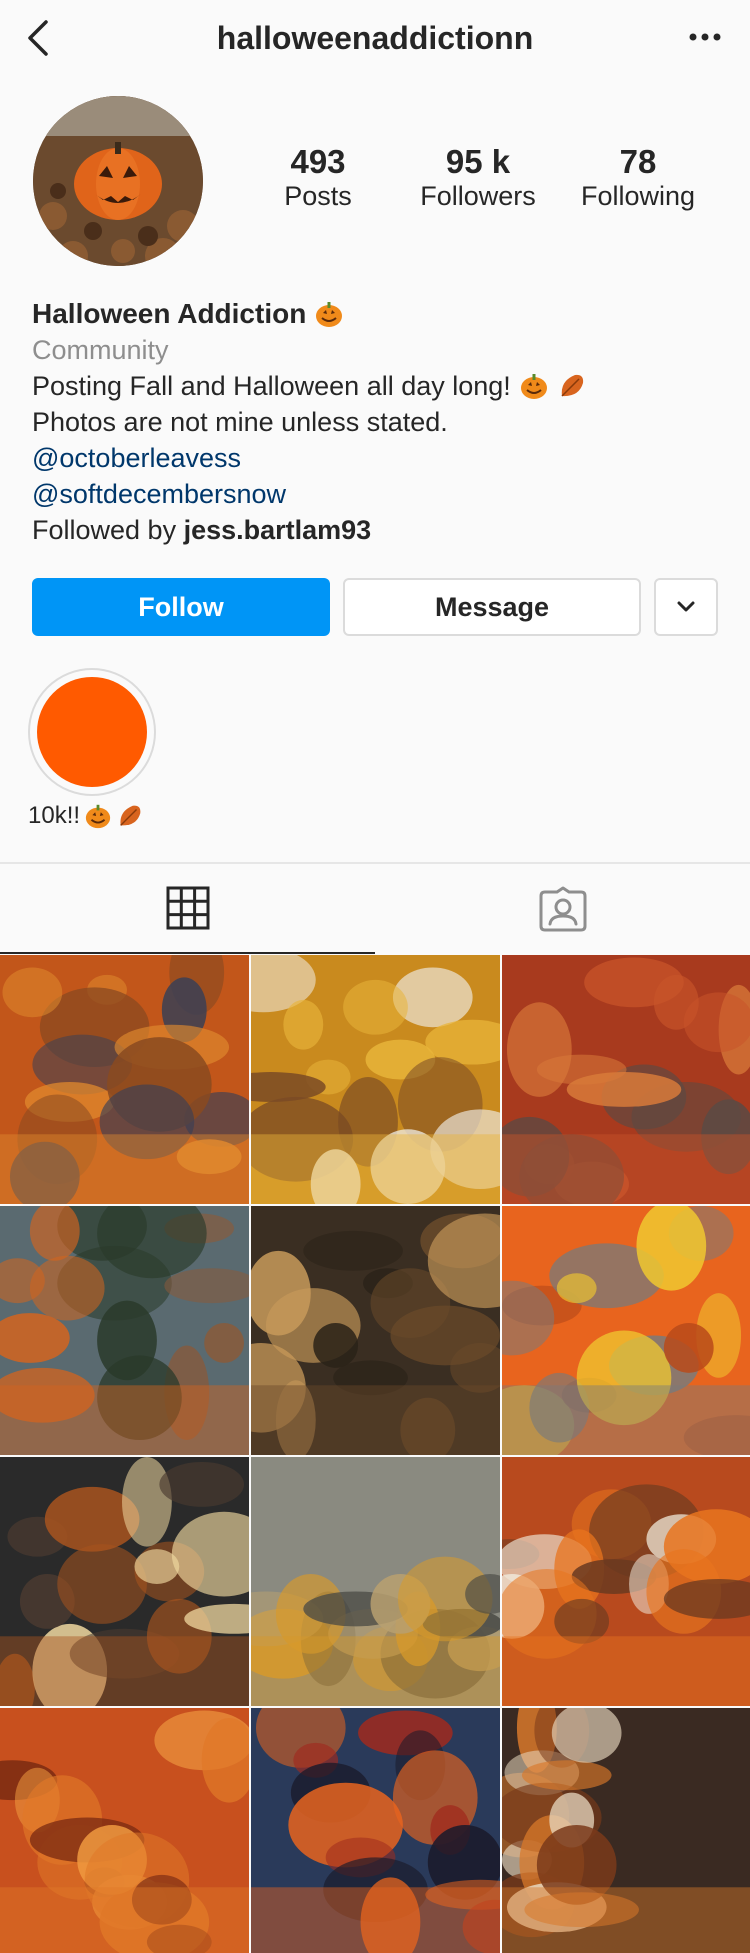  I want to click on tagged-icon, so click(562, 909).